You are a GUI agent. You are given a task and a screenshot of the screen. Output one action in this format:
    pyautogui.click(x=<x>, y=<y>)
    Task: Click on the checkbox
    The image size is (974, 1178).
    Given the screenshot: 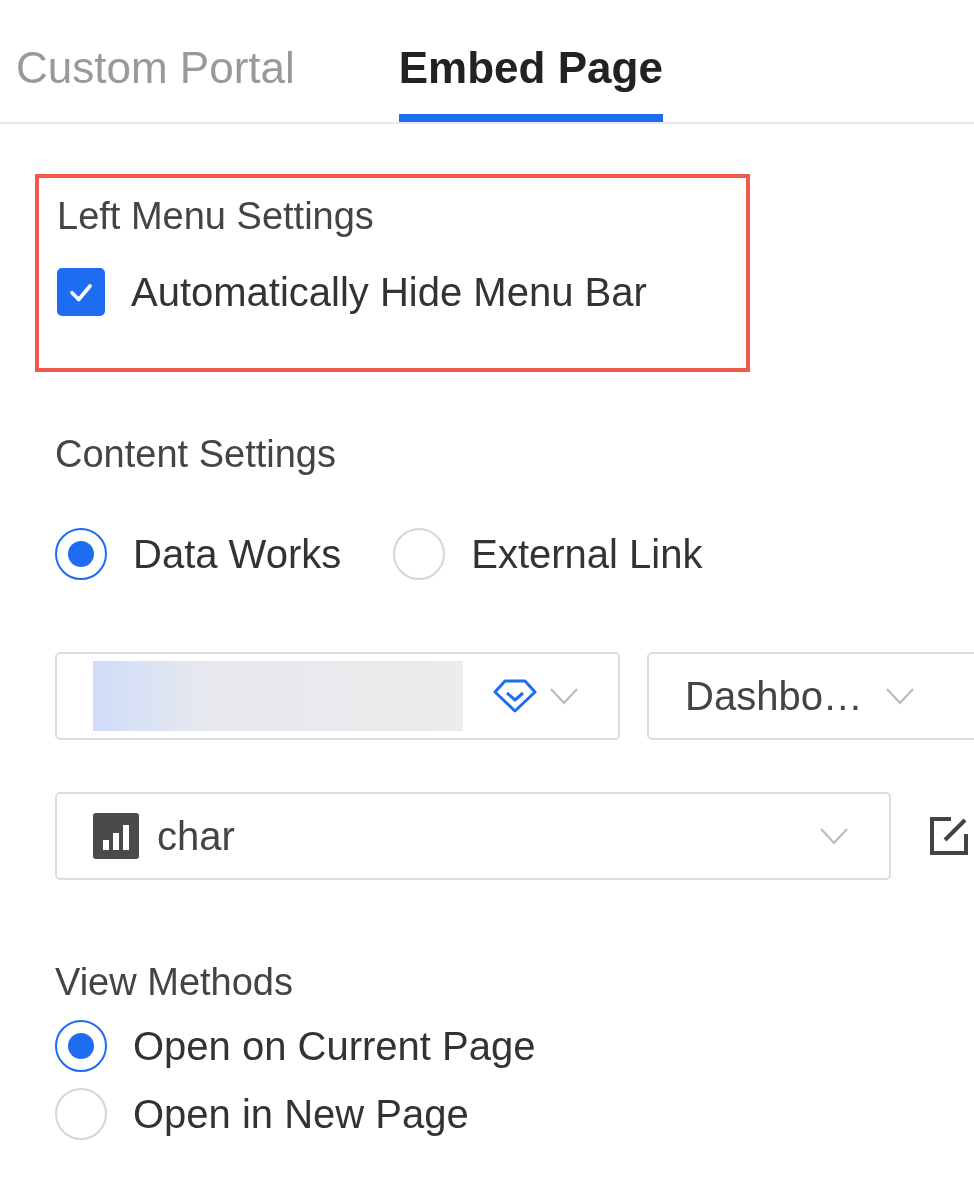 What is the action you would take?
    pyautogui.click(x=81, y=292)
    